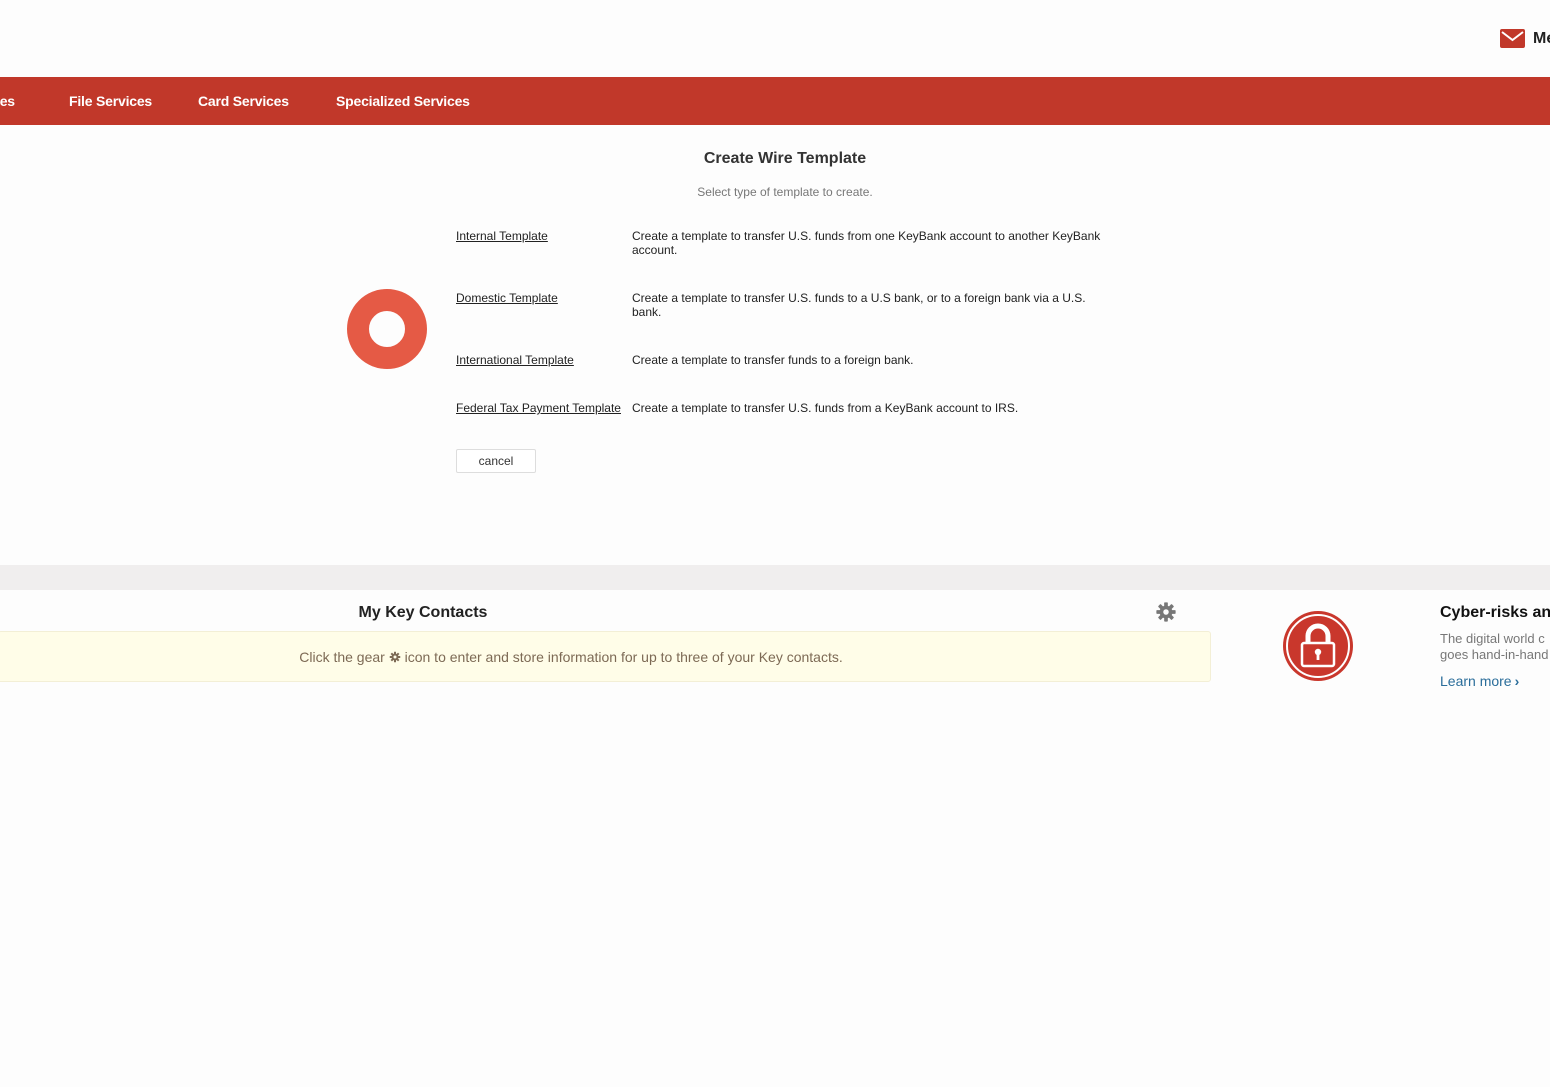  Describe the element at coordinates (394, 657) in the screenshot. I see `inline-gear-icon` at that location.